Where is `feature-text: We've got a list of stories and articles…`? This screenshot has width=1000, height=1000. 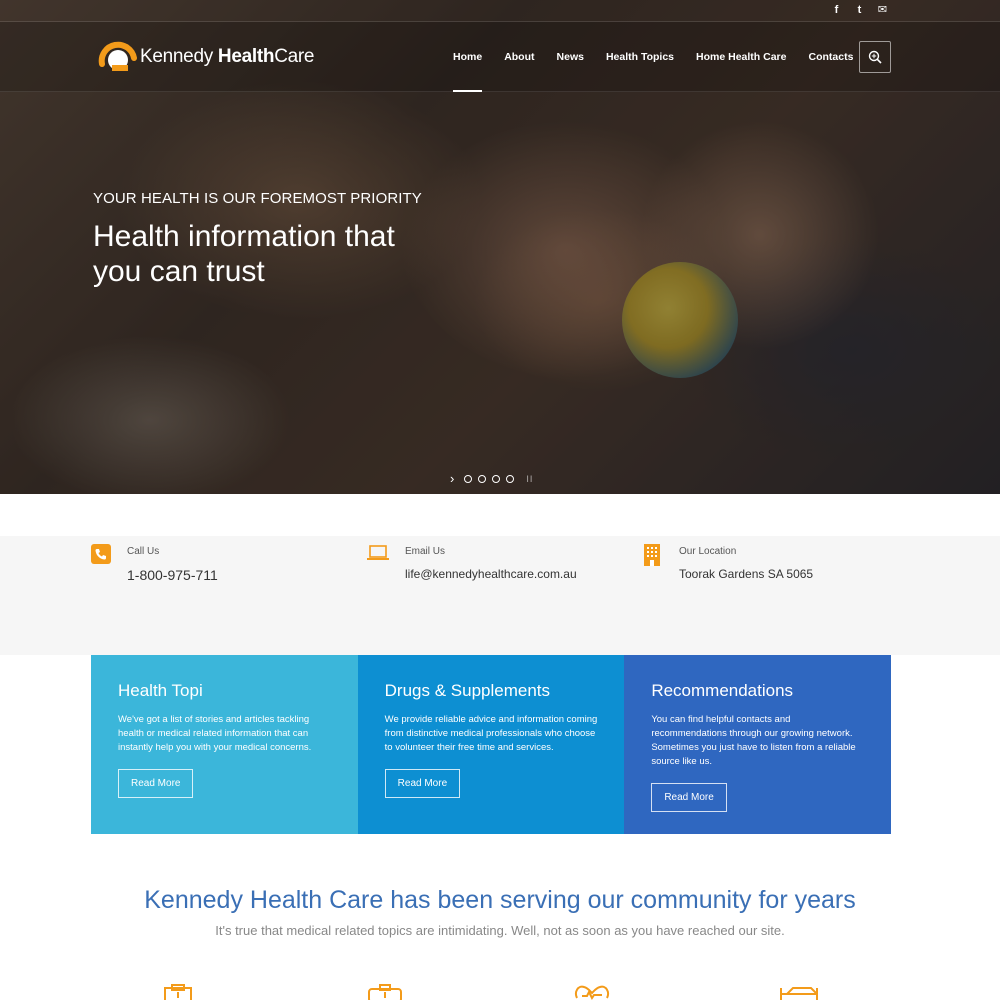 feature-text: We've got a list of stories and articles… is located at coordinates (215, 733).